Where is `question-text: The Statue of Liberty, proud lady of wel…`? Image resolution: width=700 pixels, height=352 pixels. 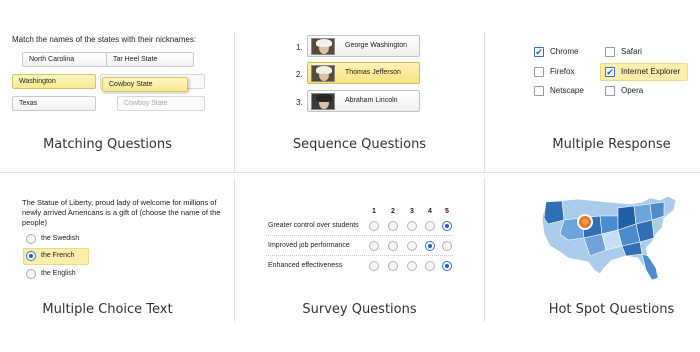
question-text: The Statue of Liberty, proud lady of wel… is located at coordinates (121, 212).